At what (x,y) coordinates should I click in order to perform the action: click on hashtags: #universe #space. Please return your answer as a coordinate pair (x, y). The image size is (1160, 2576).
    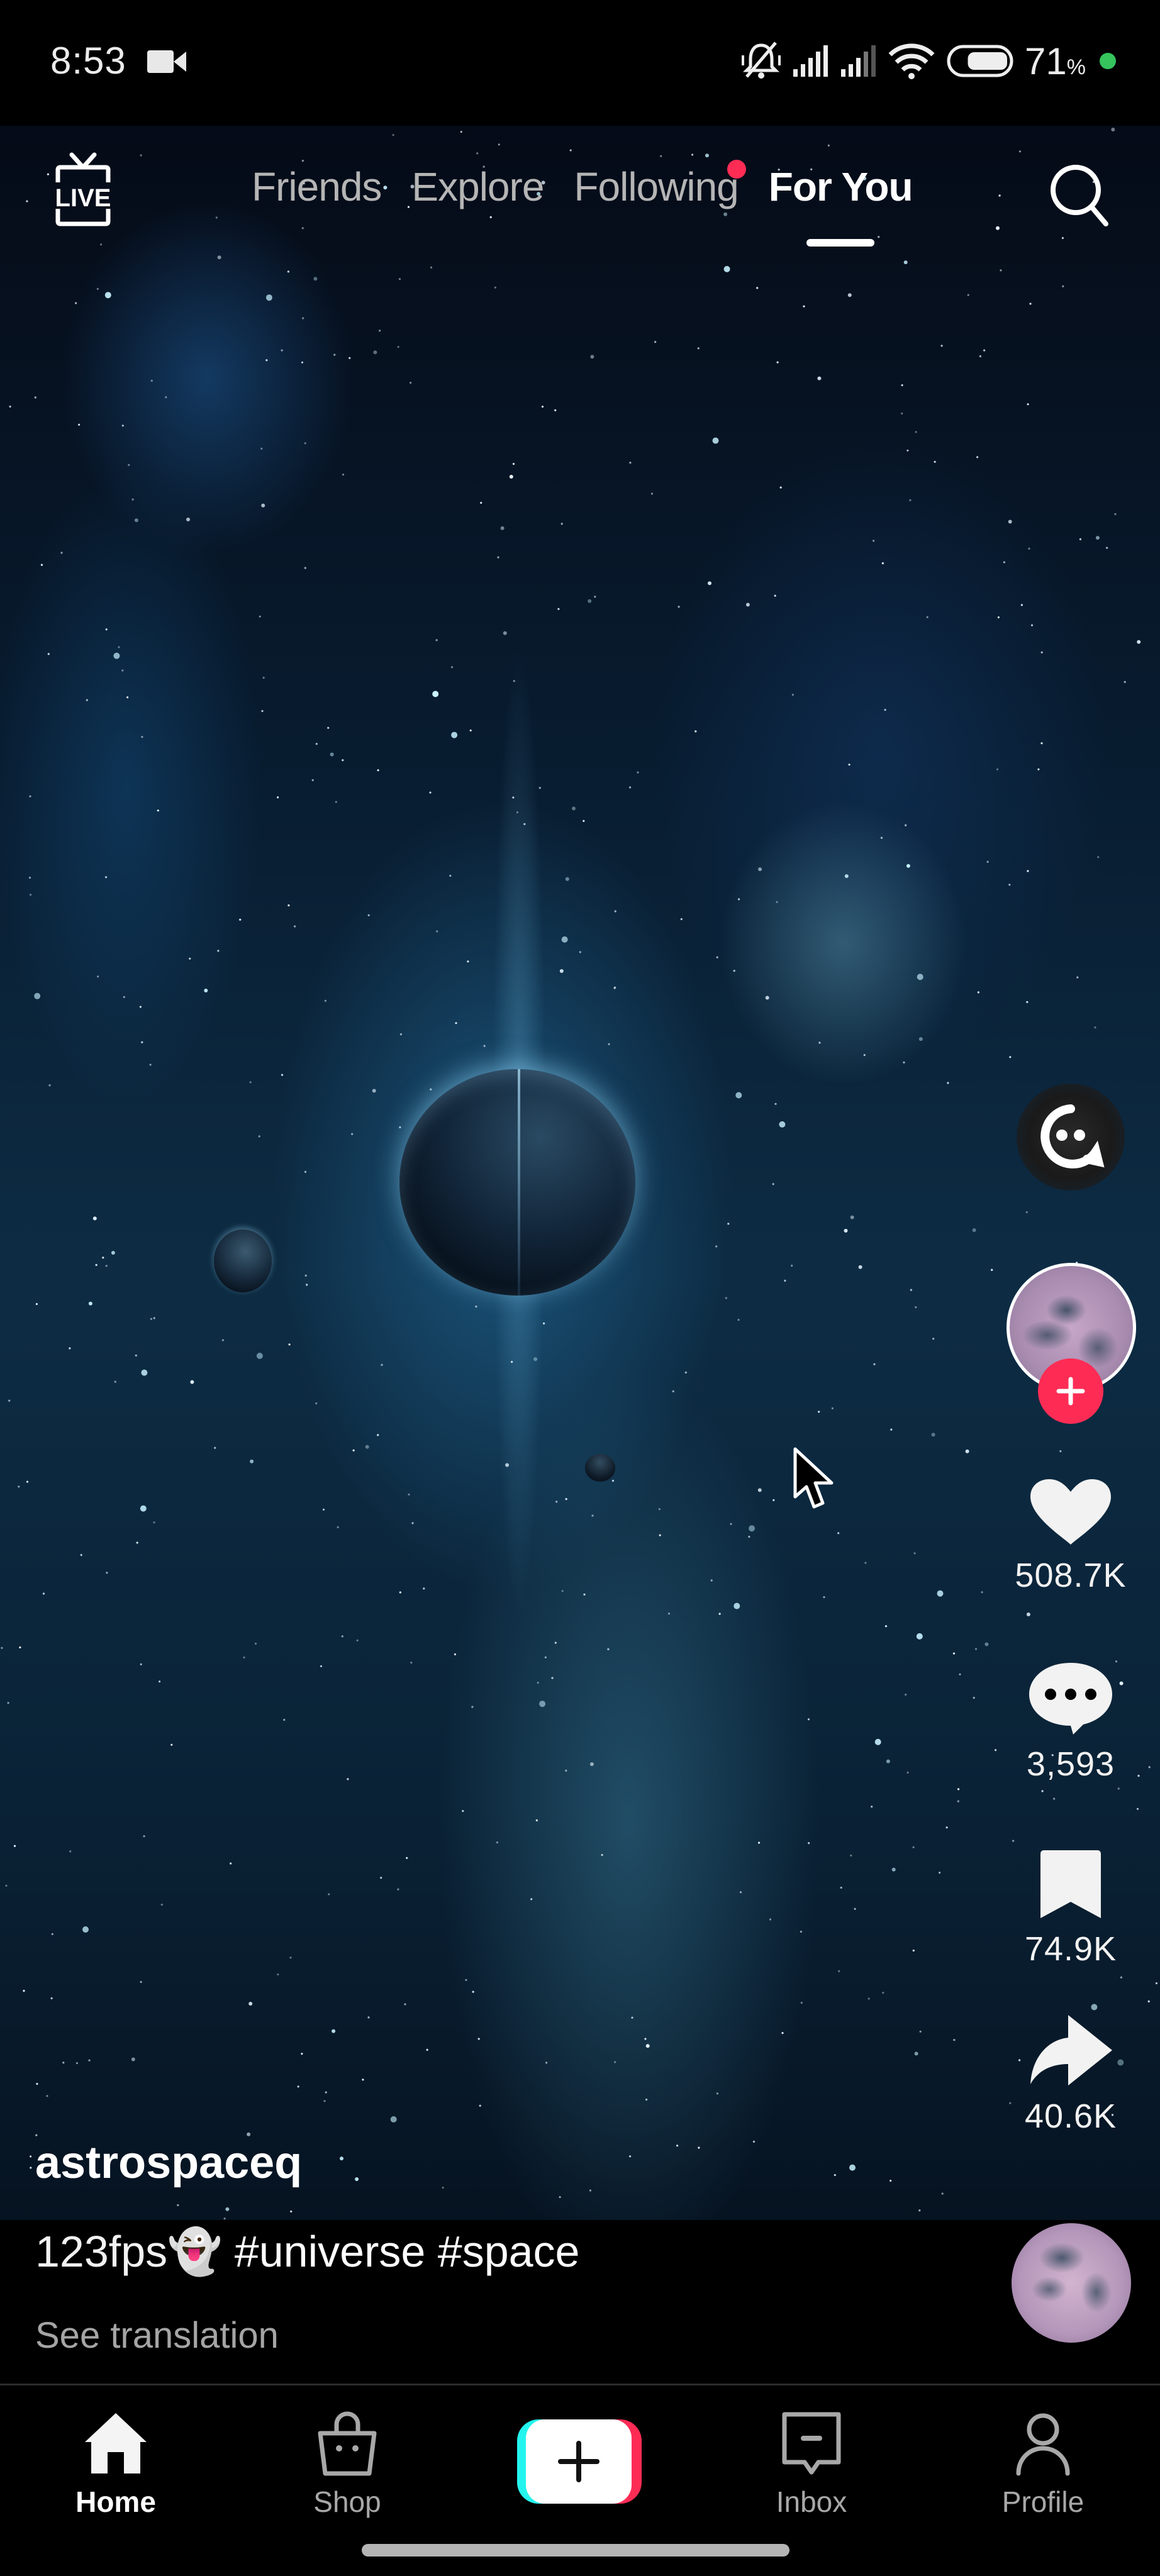
    Looking at the image, I should click on (408, 2251).